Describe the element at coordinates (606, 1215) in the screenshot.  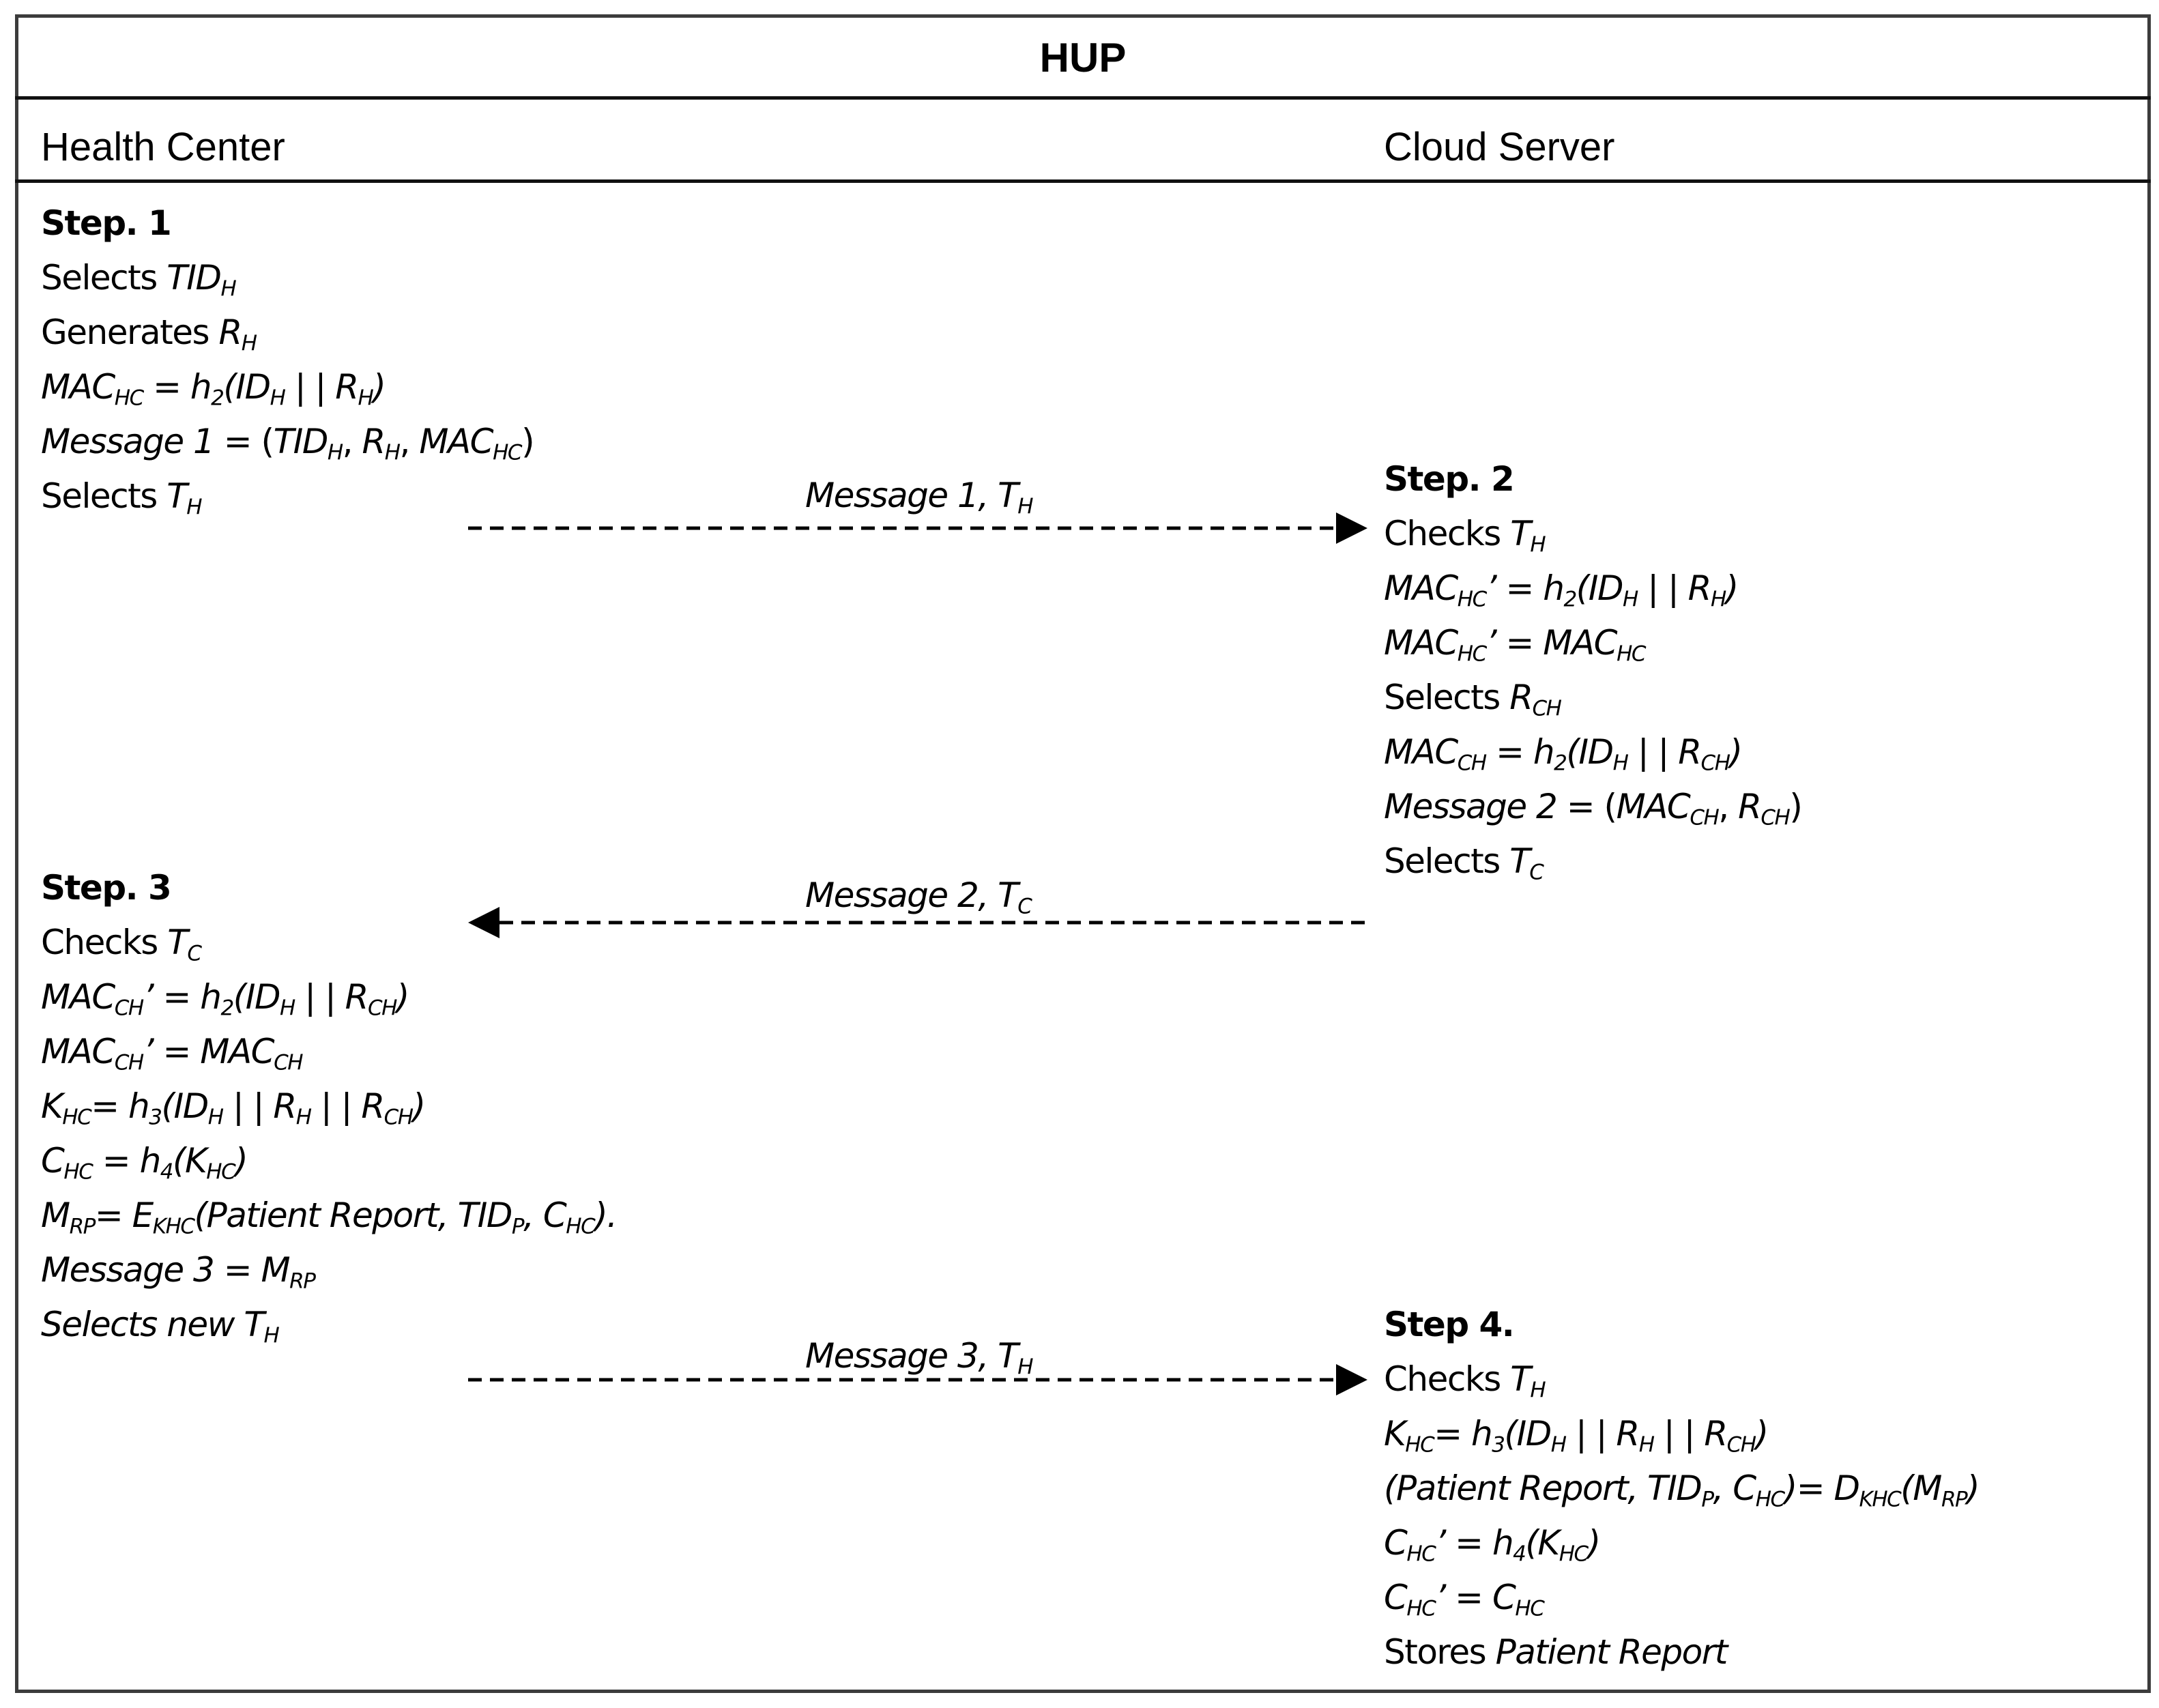
I see `text-run: ).` at that location.